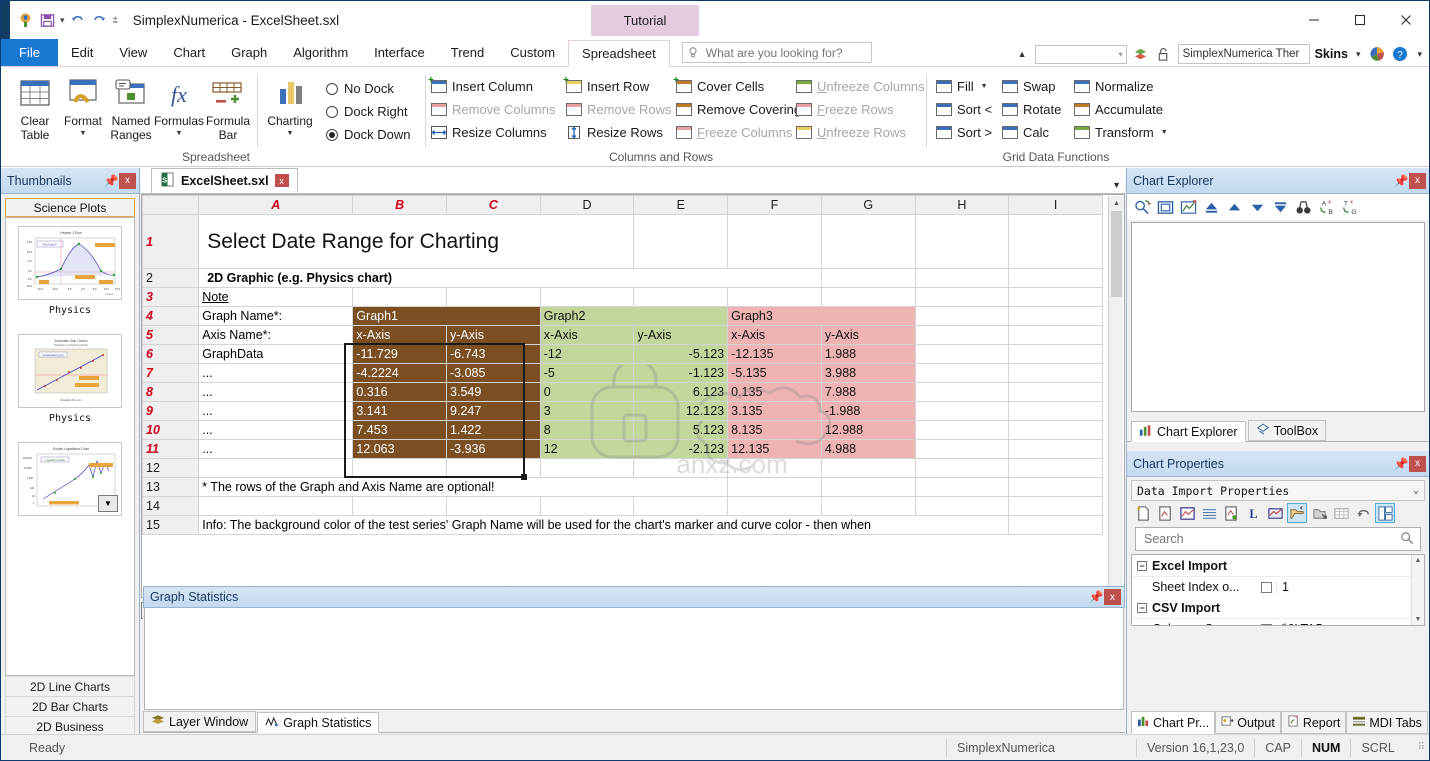 Image resolution: width=1430 pixels, height=761 pixels. I want to click on properties-scroll-down-arrow: ▼, so click(1418, 619).